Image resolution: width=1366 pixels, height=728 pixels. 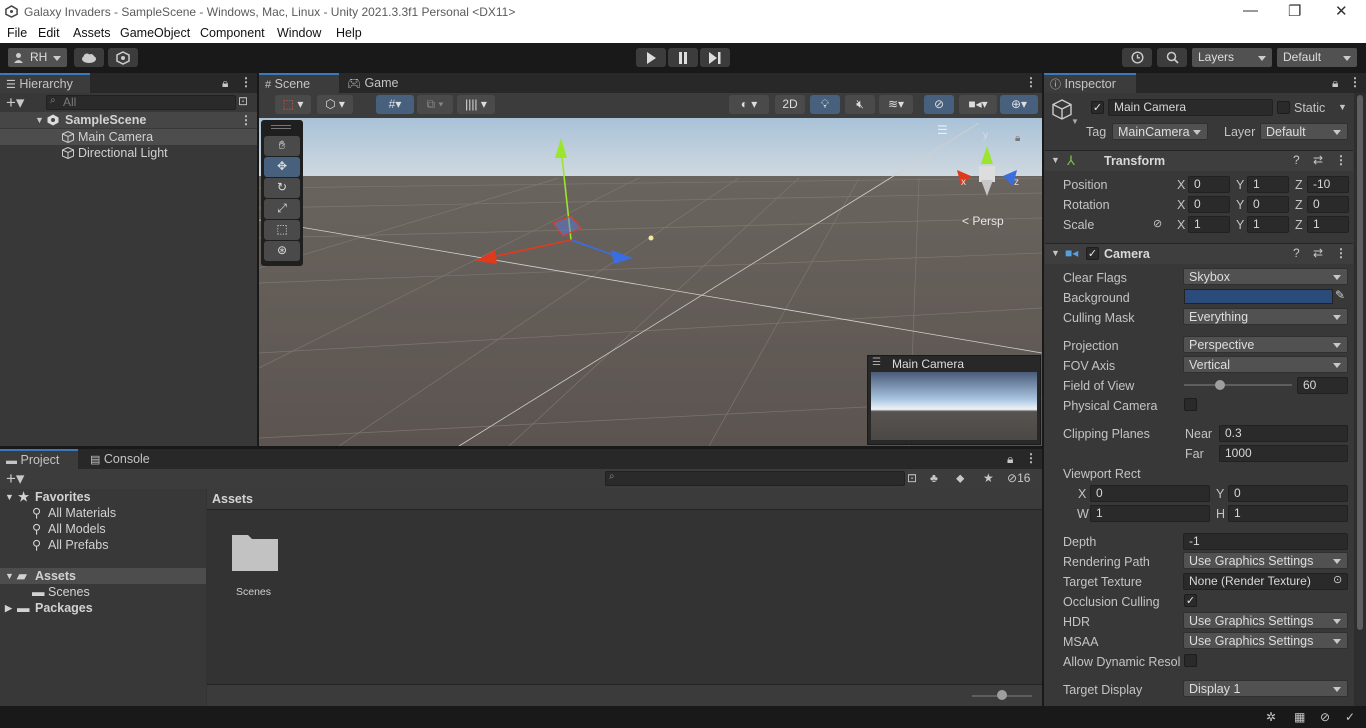 What do you see at coordinates (1209, 224) in the screenshot?
I see `scale-x-input: 1` at bounding box center [1209, 224].